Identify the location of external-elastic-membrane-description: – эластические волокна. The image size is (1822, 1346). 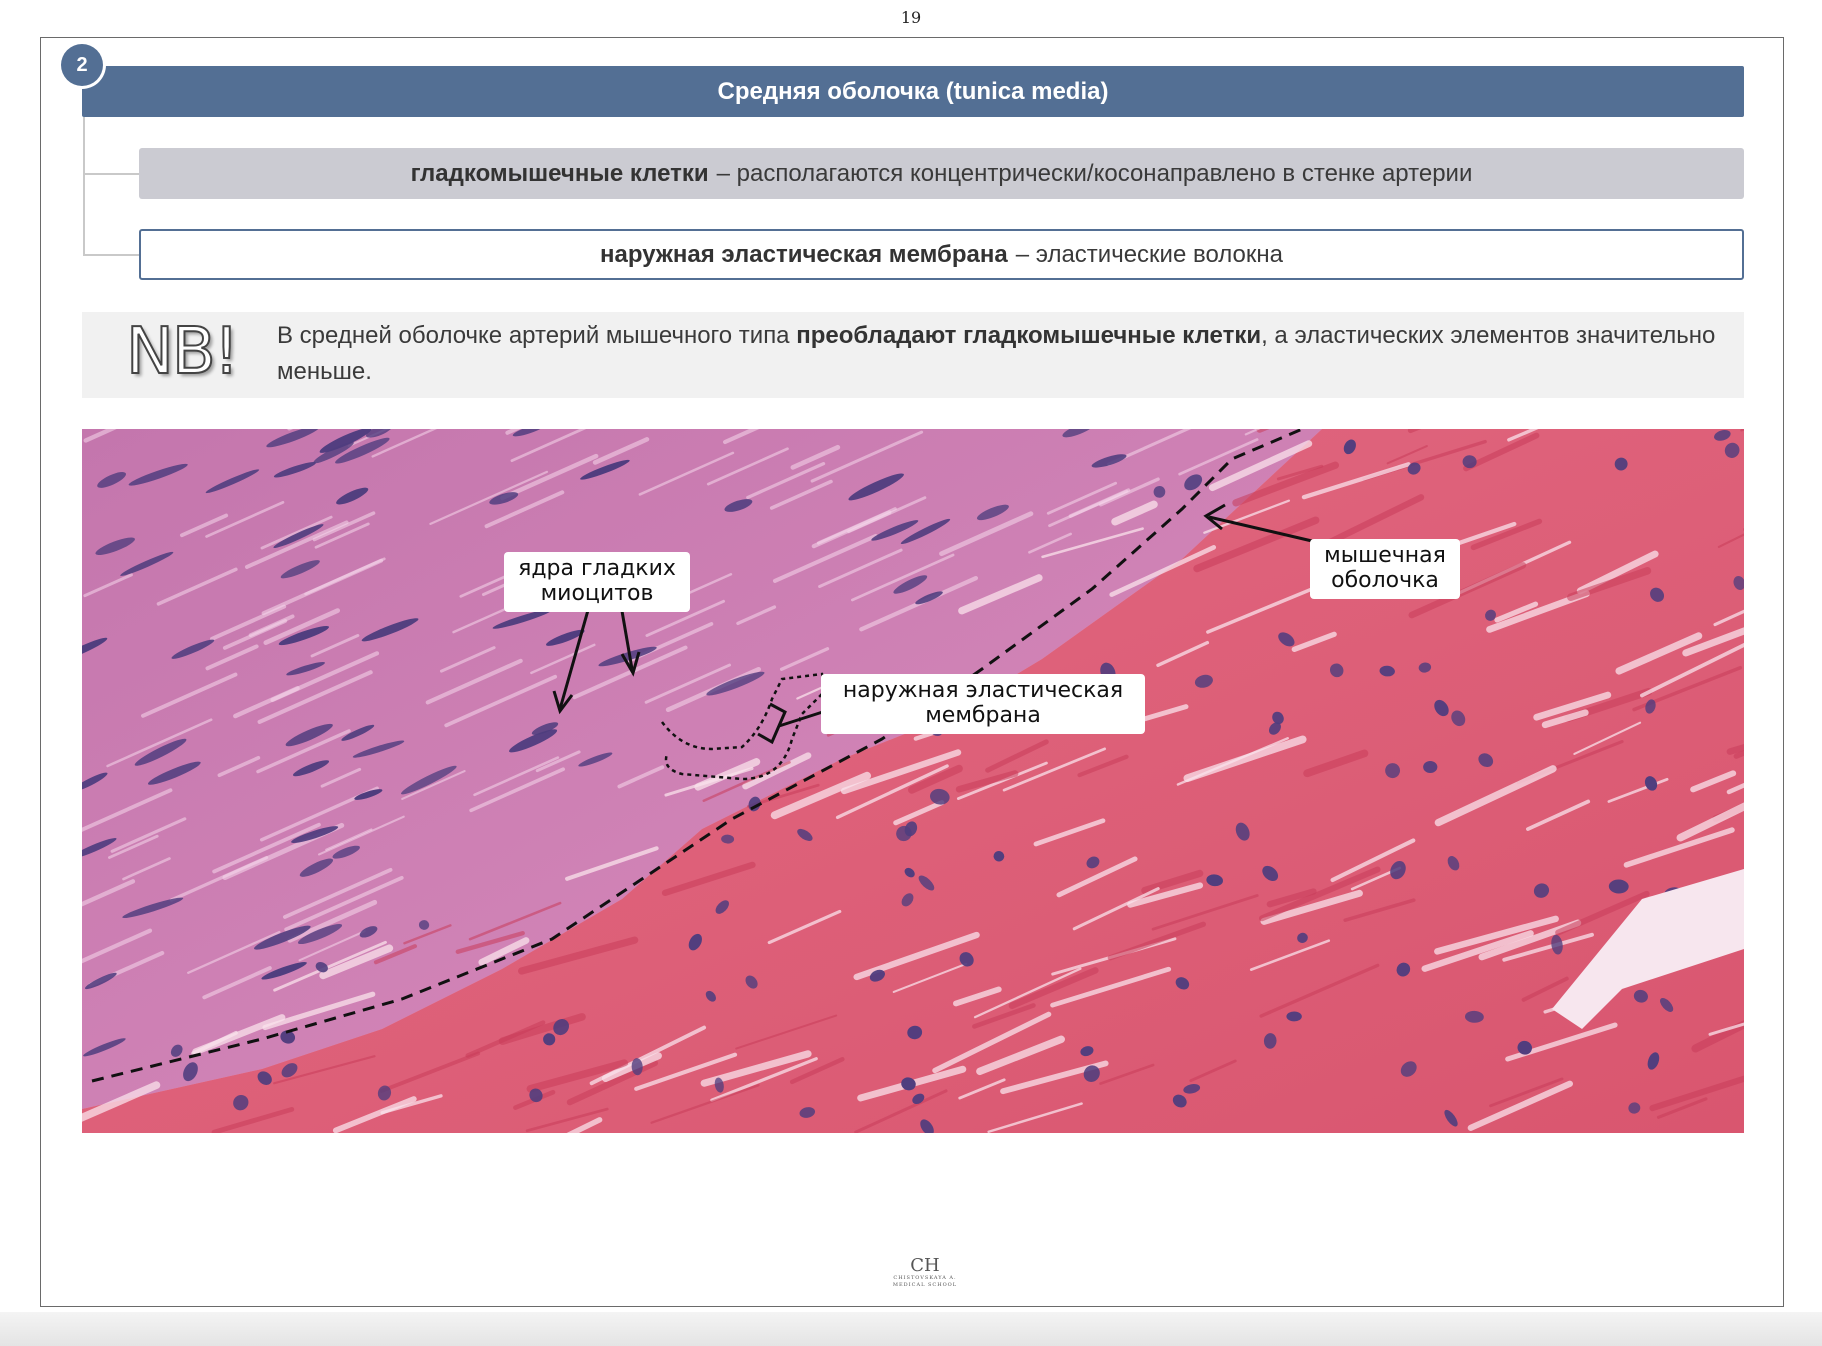
(1149, 254).